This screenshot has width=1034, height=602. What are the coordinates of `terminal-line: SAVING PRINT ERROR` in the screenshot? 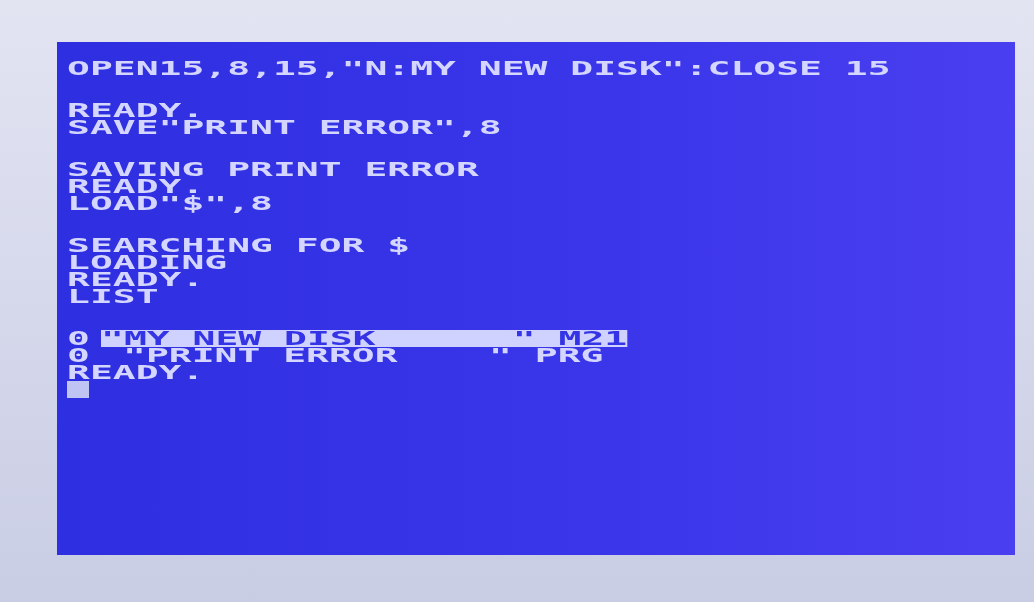 It's located at (273, 169).